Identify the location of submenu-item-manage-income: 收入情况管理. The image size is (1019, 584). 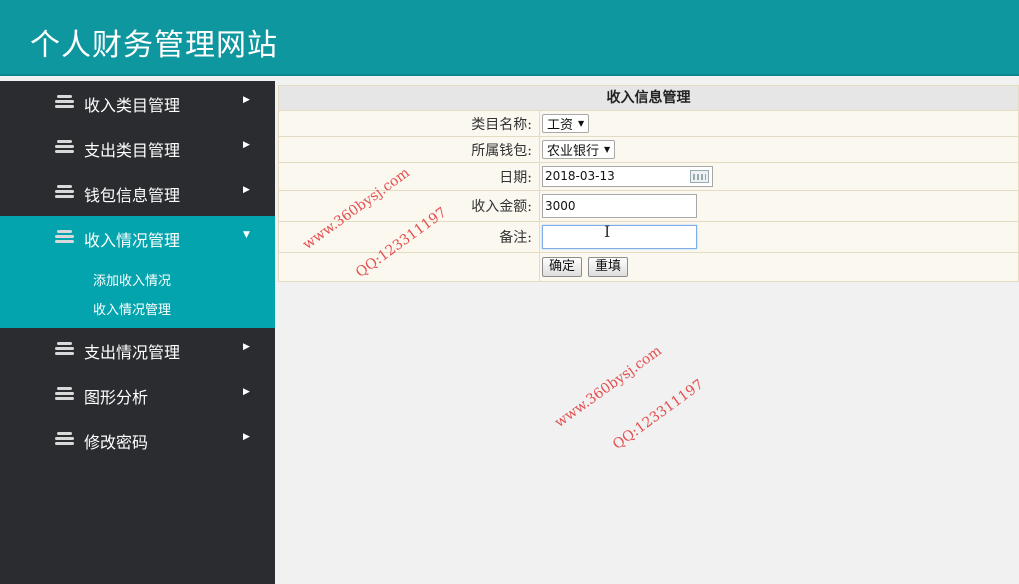
(137, 310).